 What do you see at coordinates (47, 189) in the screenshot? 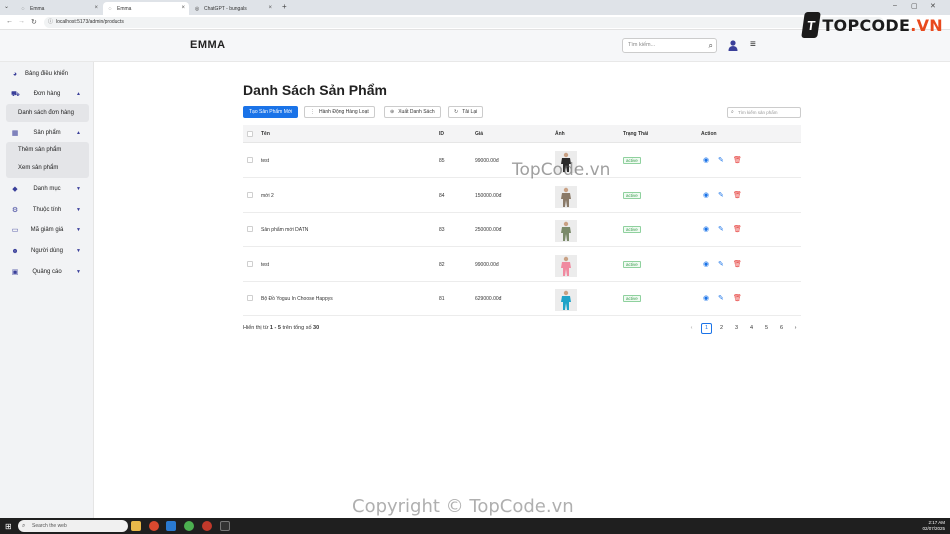
I see `sidebar-item-categories: ◆ Danh mục ▼` at bounding box center [47, 189].